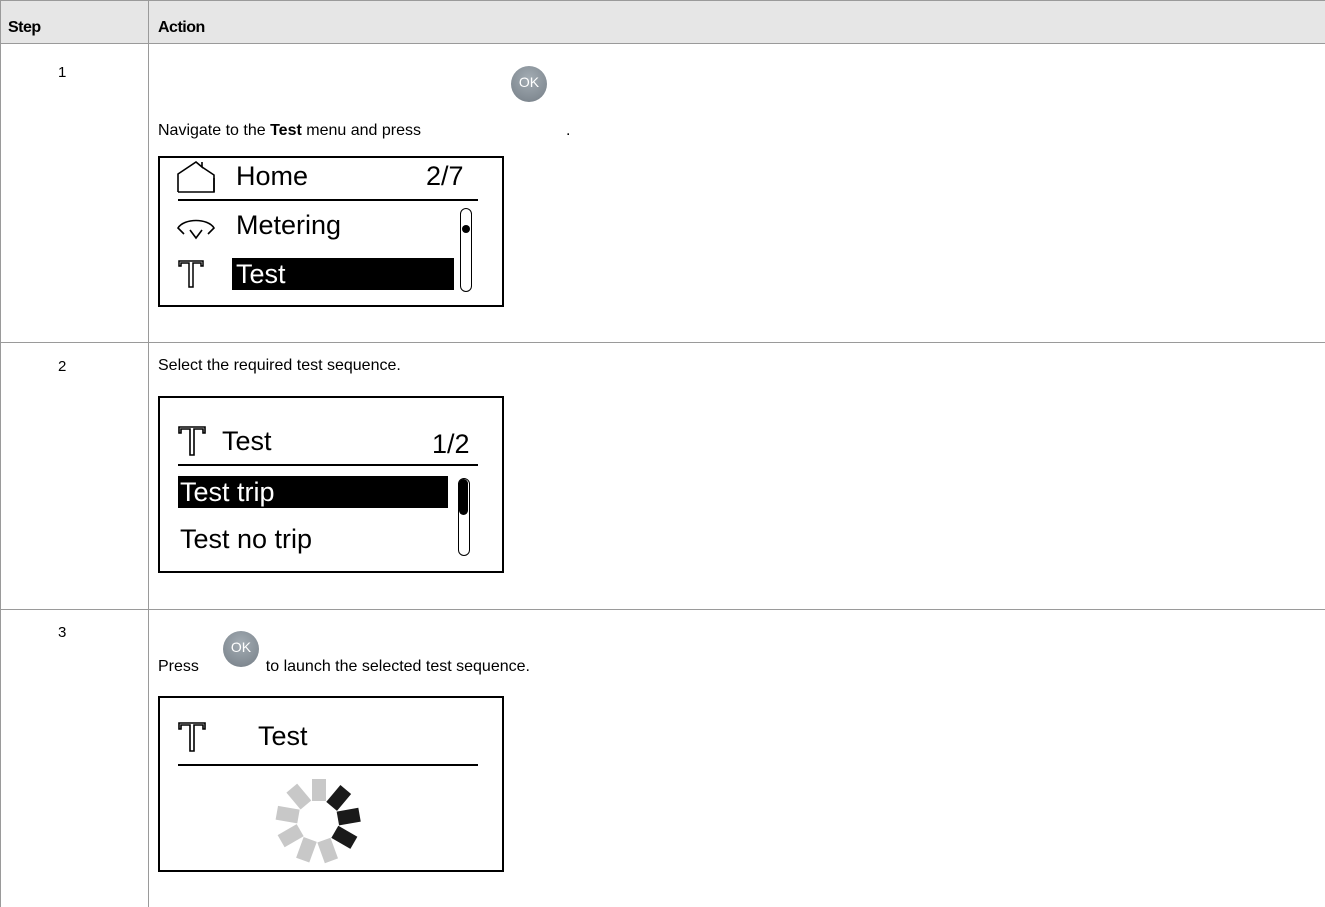 The width and height of the screenshot is (1325, 907). Describe the element at coordinates (286, 130) in the screenshot. I see `menu-name: Test` at that location.